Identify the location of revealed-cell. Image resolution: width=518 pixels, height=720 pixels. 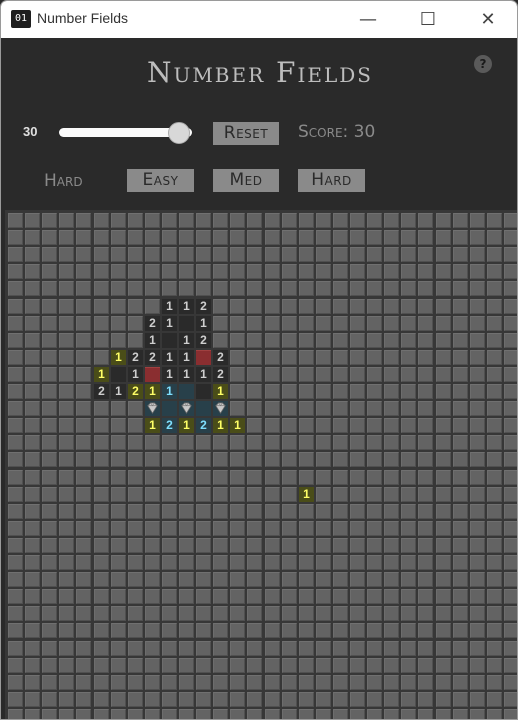
(169, 340).